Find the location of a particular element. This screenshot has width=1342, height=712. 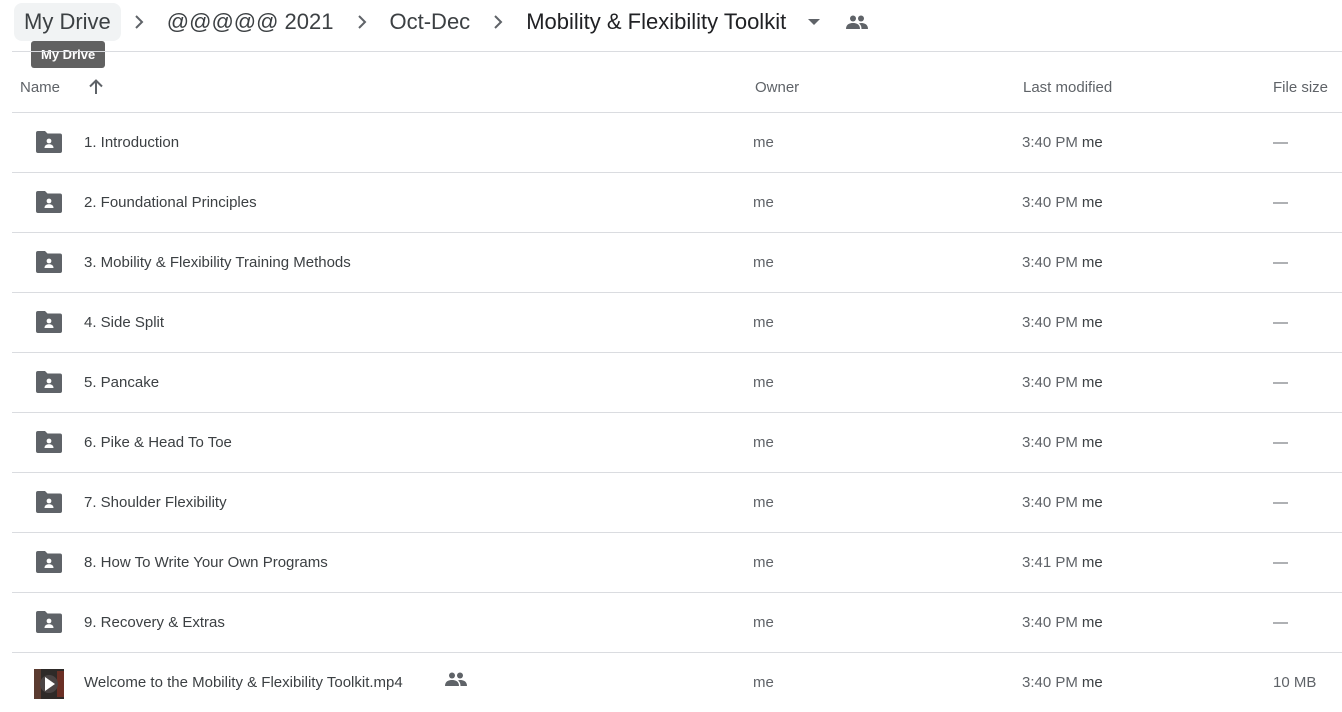

file-name: 2. Foundational Principles is located at coordinates (170, 202).